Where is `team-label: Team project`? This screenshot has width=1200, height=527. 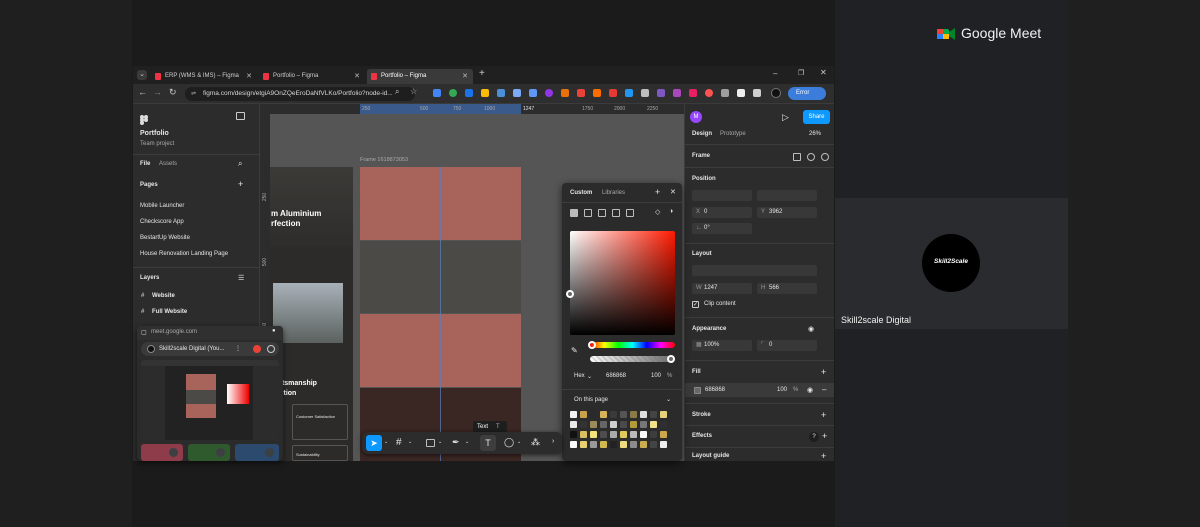
team-label: Team project is located at coordinates (157, 144).